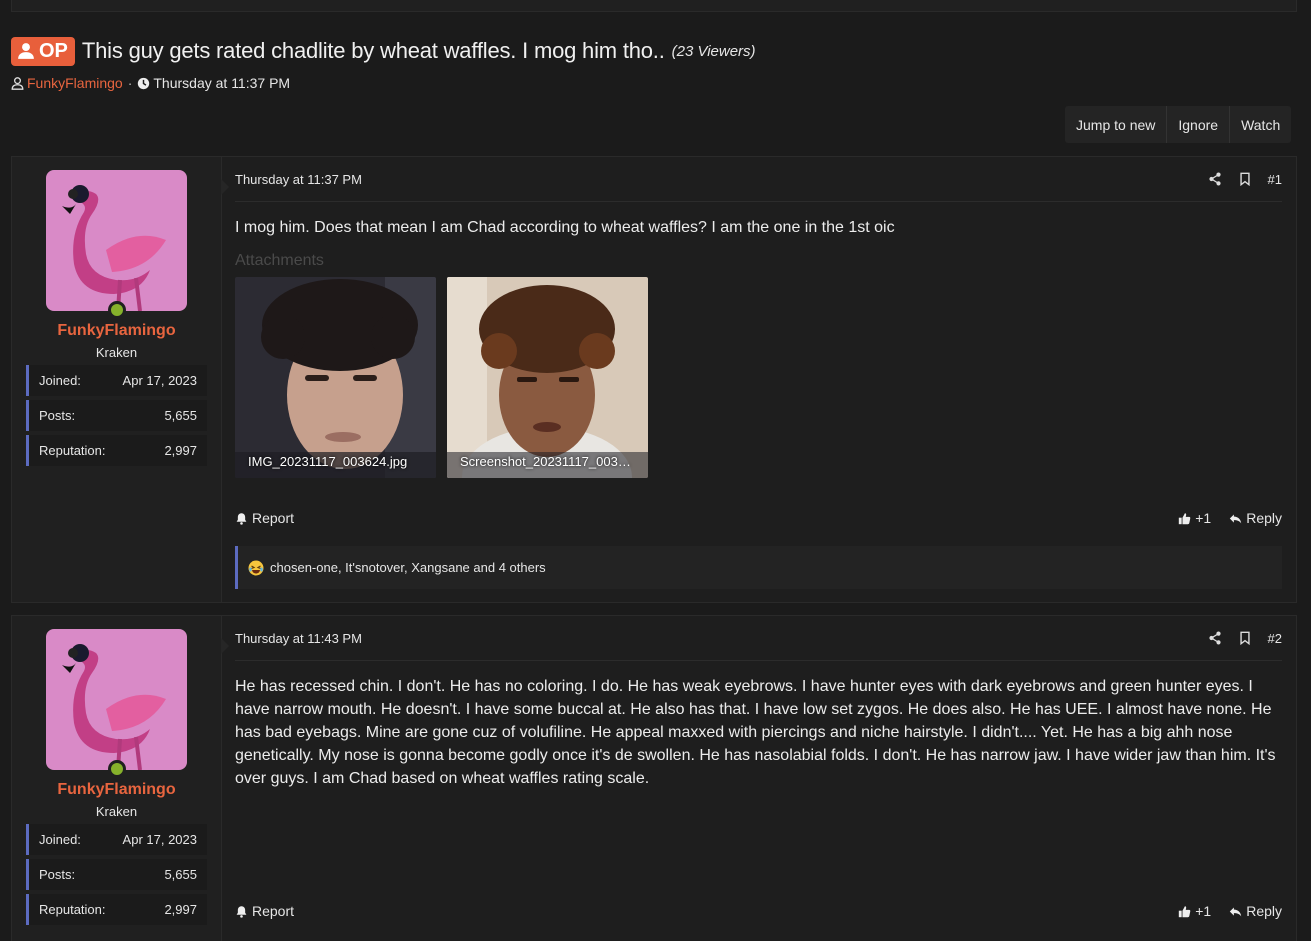  Describe the element at coordinates (654, 6) in the screenshot. I see `top-bar` at that location.